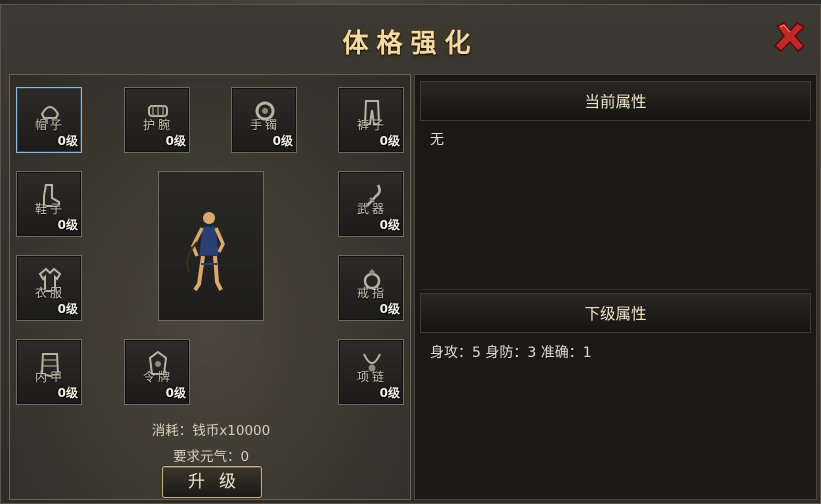 This screenshot has height=504, width=821. Describe the element at coordinates (264, 125) in the screenshot. I see `slot-label: 手镯` at that location.